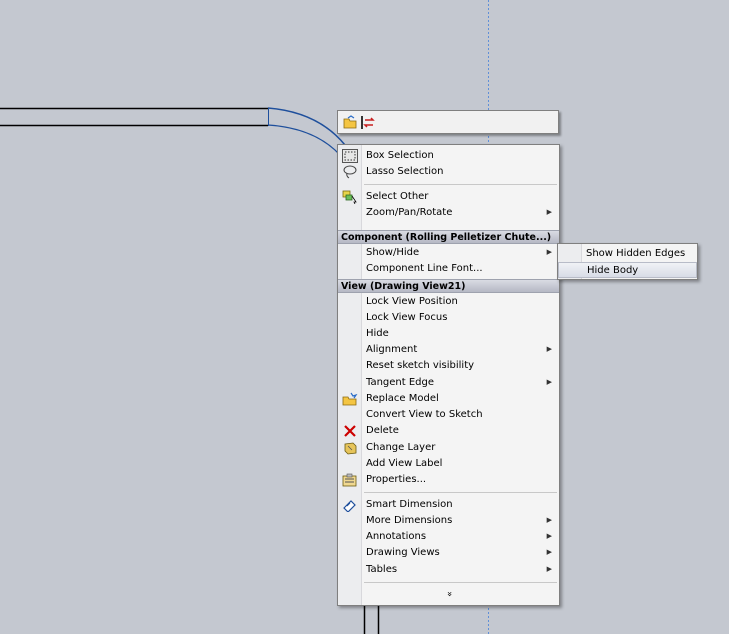 The image size is (729, 634). Describe the element at coordinates (350, 197) in the screenshot. I see `select-other-icon` at that location.